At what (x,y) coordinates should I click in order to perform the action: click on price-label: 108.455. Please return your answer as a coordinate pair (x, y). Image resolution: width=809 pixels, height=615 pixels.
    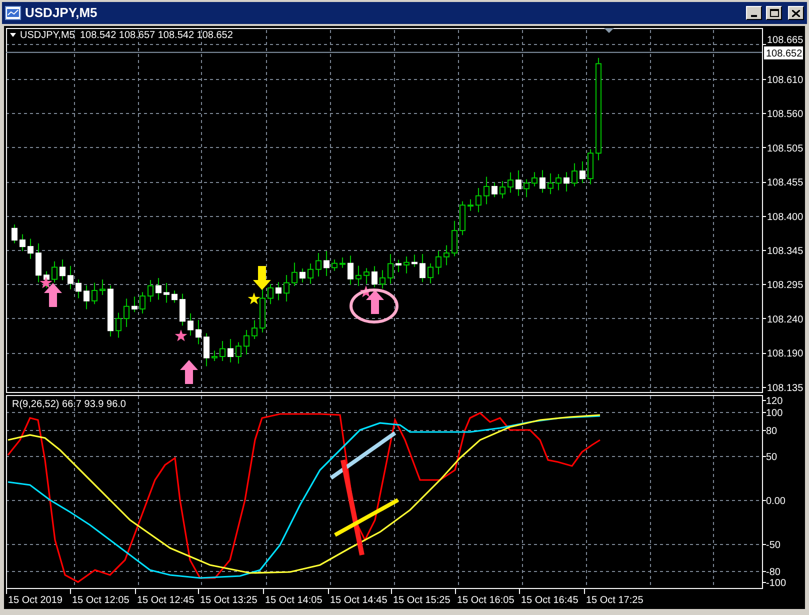
    Looking at the image, I should click on (785, 183).